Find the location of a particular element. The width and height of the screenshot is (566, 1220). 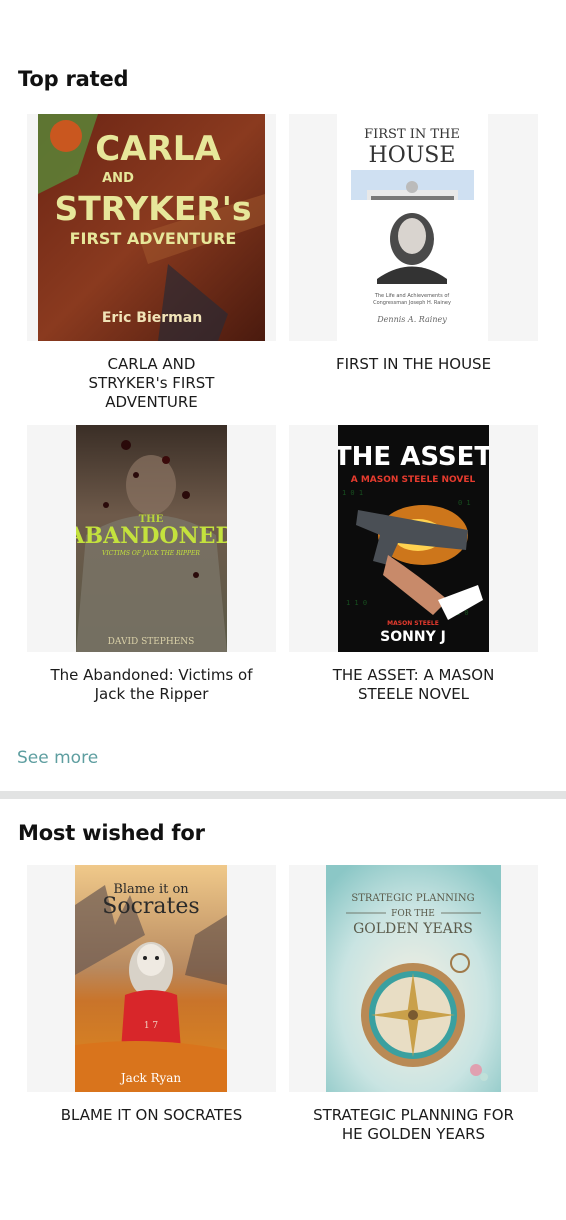

cover-frame: STRATEGIC PLANNING FOR THE GOLDEN YEARS is located at coordinates (413, 978).